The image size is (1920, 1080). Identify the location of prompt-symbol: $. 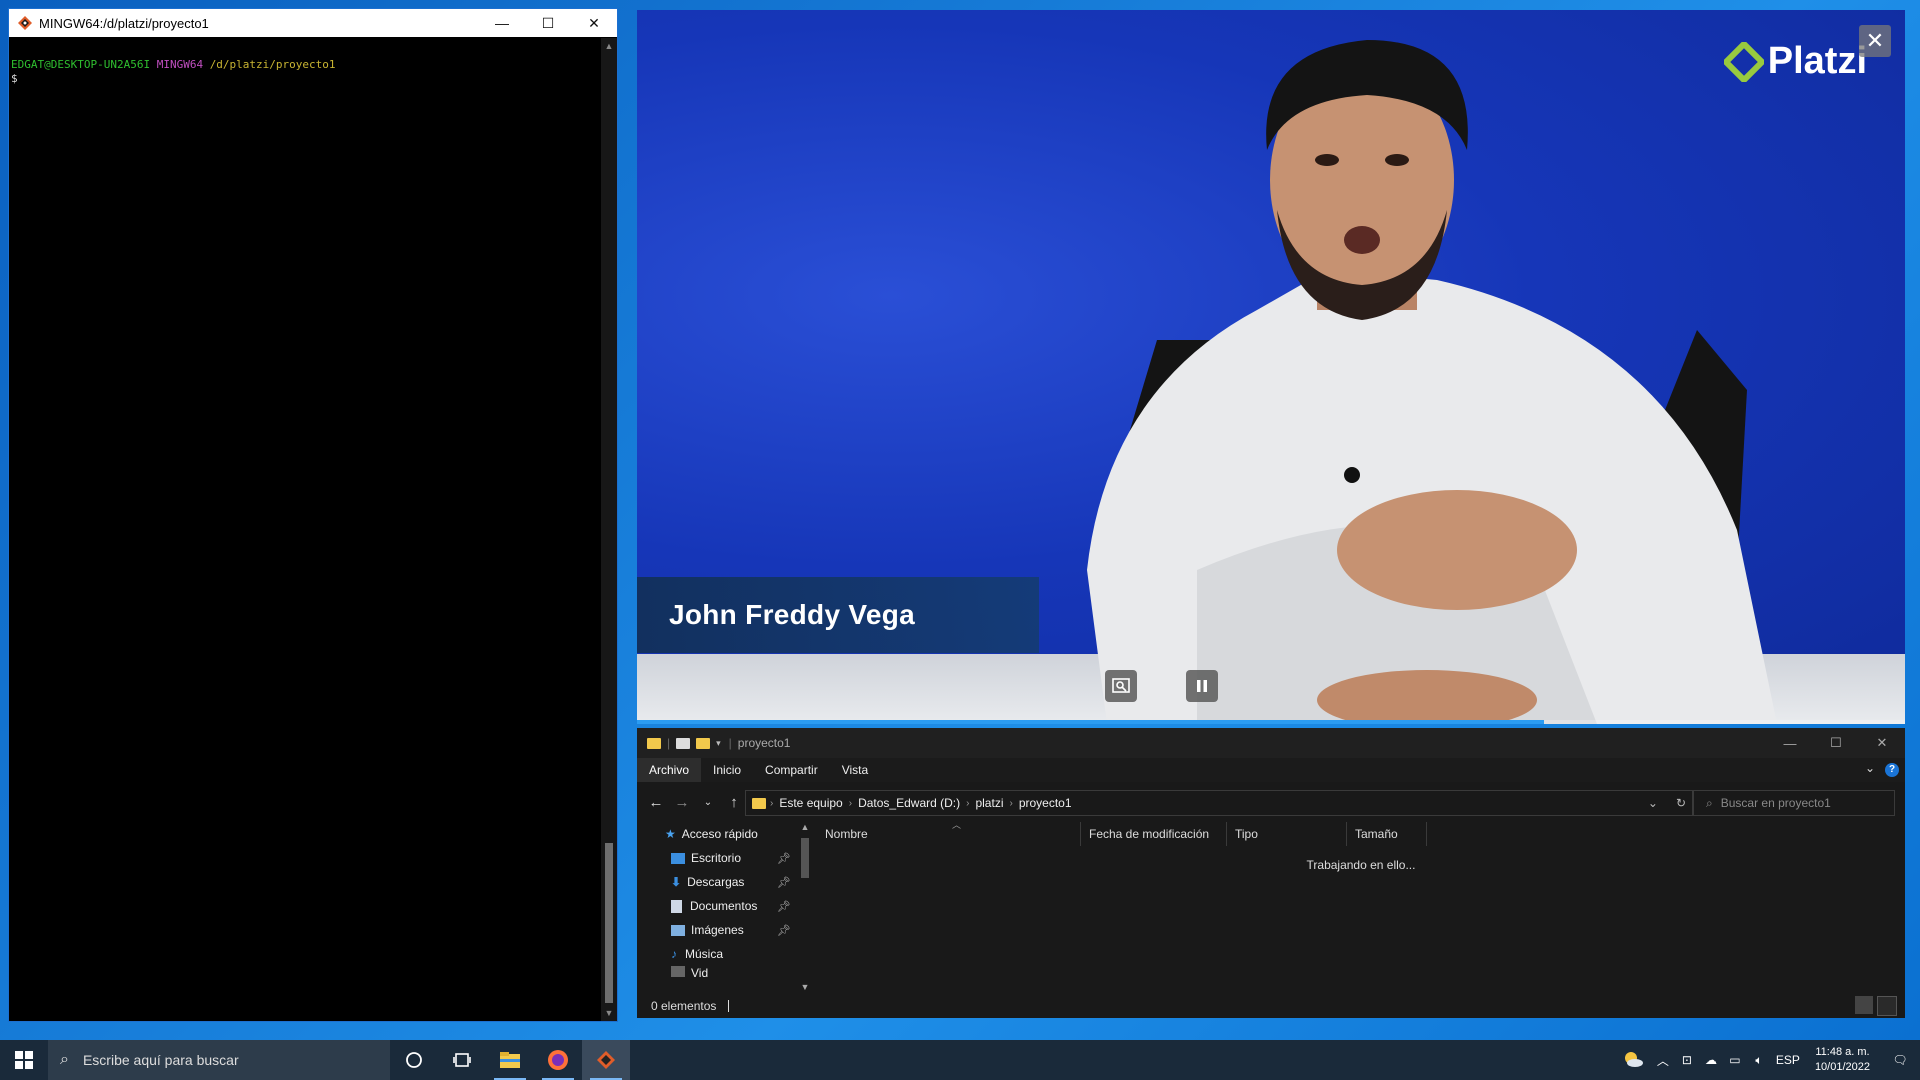
(14, 78).